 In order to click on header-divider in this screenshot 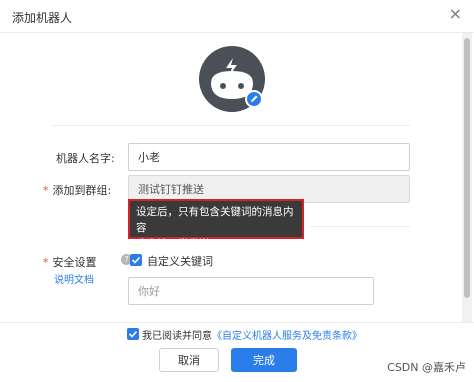, I will do `click(237, 32)`.